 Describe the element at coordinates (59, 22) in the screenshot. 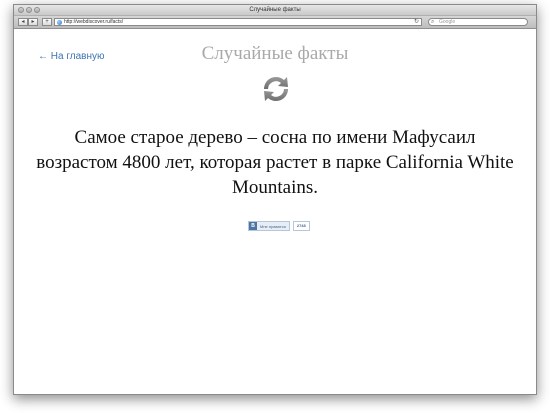

I see `globe-icon` at that location.